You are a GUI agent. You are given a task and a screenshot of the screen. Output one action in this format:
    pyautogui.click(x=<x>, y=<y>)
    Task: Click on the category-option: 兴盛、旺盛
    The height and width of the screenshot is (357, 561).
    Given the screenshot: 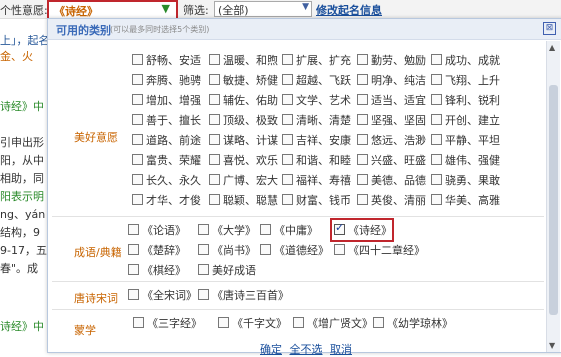 What is the action you would take?
    pyautogui.click(x=391, y=160)
    